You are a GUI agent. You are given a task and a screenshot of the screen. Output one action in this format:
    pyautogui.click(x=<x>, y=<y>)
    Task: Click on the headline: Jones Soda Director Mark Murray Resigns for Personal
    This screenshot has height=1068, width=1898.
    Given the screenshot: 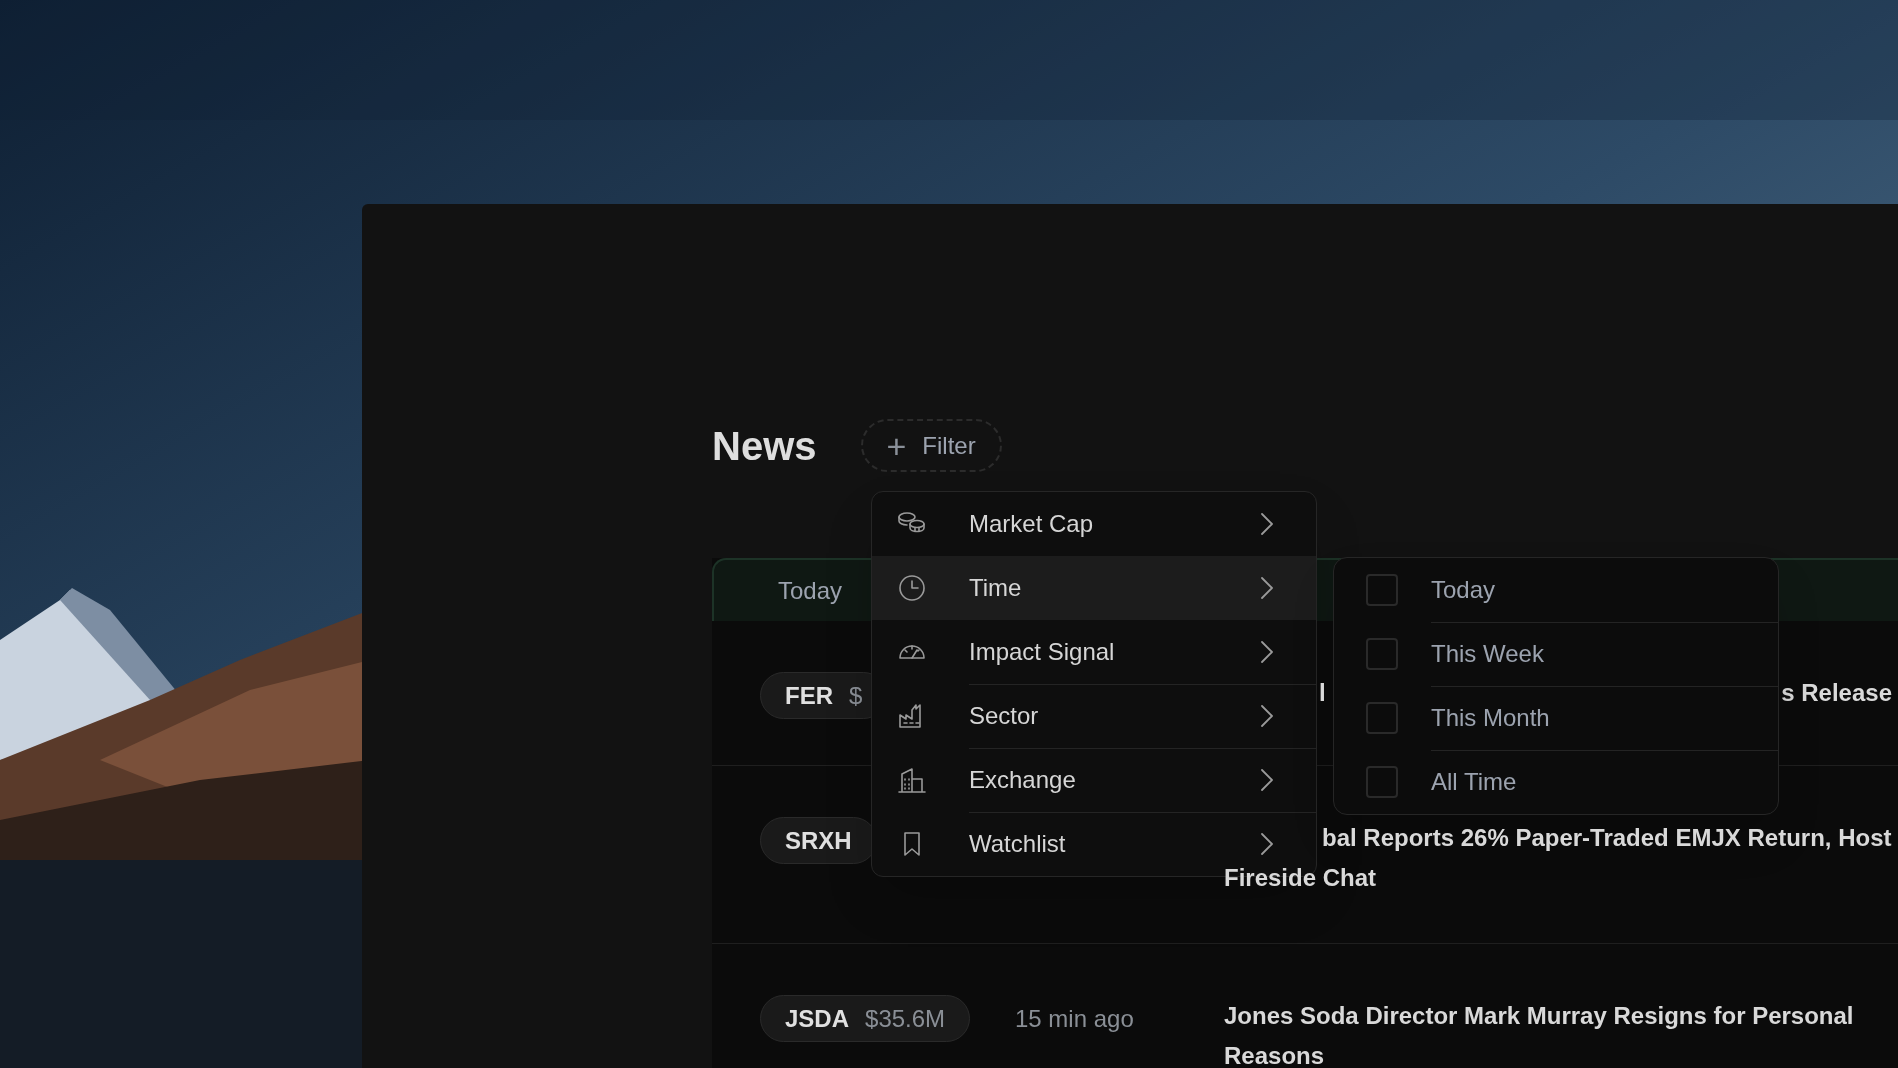 What is the action you would take?
    pyautogui.click(x=1539, y=1016)
    